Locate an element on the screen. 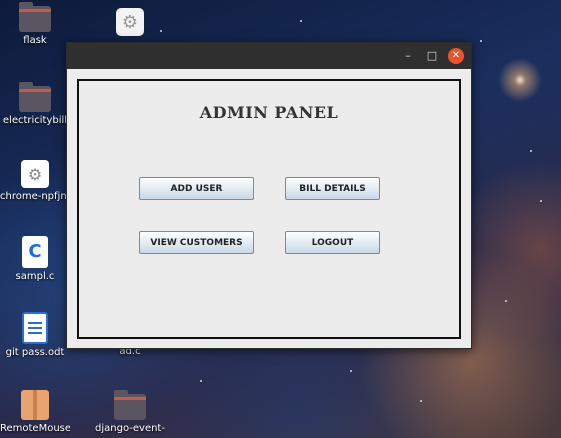  close-icon: ✕ is located at coordinates (456, 55).